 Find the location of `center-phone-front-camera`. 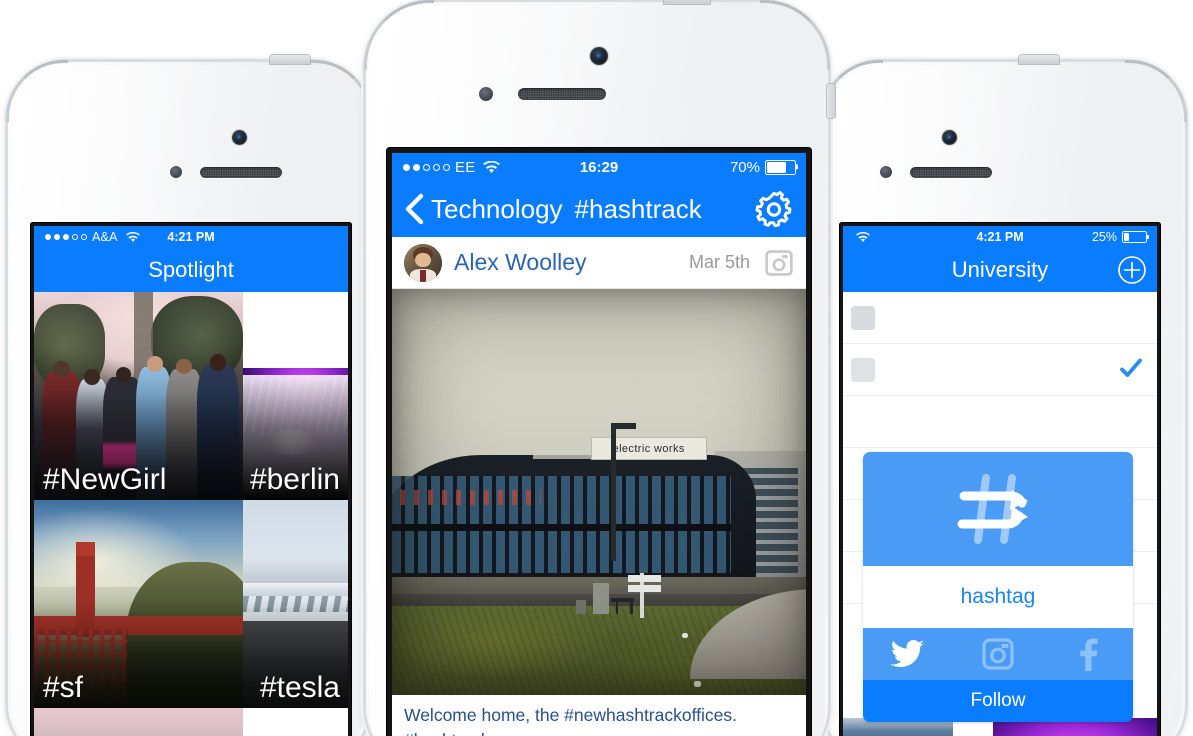

center-phone-front-camera is located at coordinates (599, 56).